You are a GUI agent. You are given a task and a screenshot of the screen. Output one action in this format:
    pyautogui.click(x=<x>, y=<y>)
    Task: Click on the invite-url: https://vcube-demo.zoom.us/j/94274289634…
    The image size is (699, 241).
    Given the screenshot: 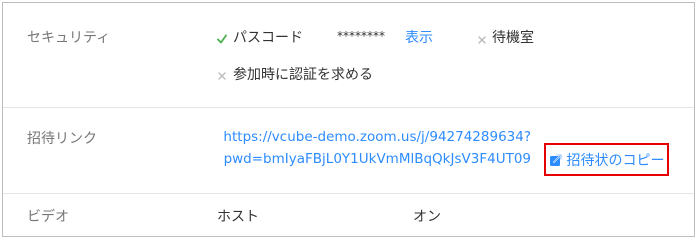 What is the action you would take?
    pyautogui.click(x=366, y=148)
    